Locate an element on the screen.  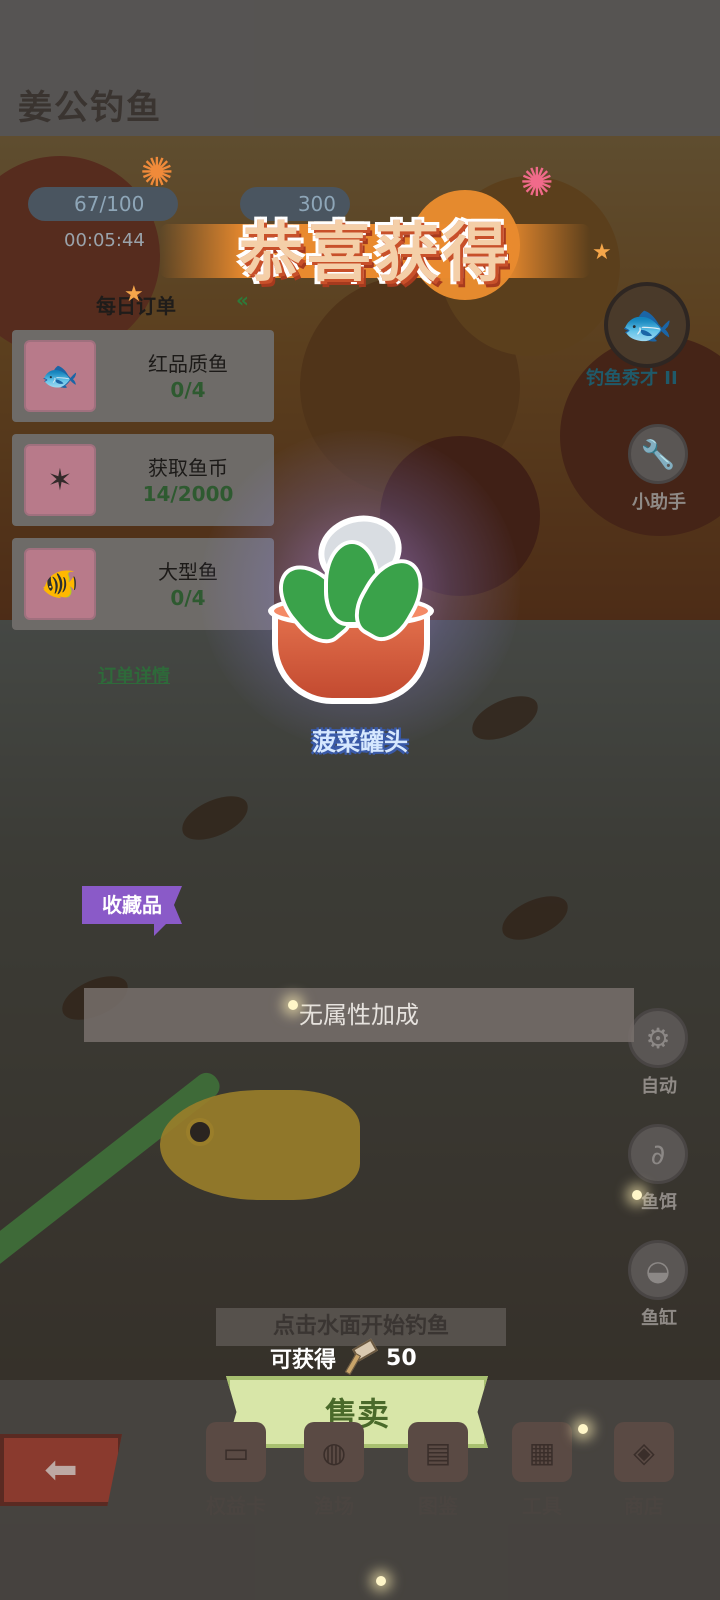
golden-fish-decor is located at coordinates (260, 1145).